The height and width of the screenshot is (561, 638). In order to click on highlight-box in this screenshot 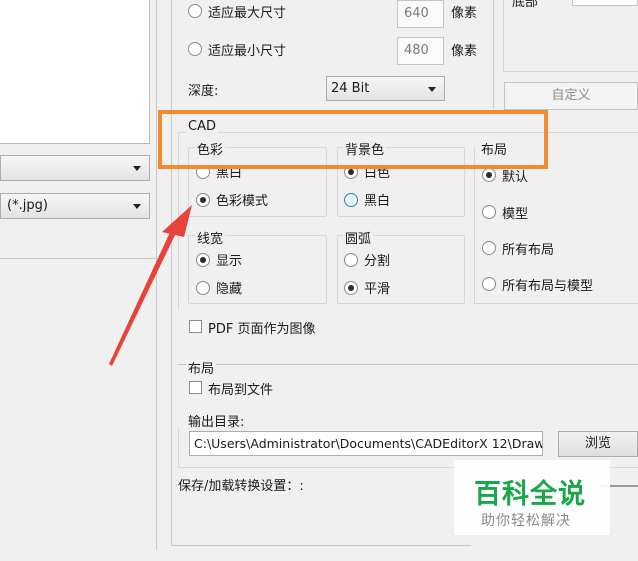, I will do `click(353, 139)`.